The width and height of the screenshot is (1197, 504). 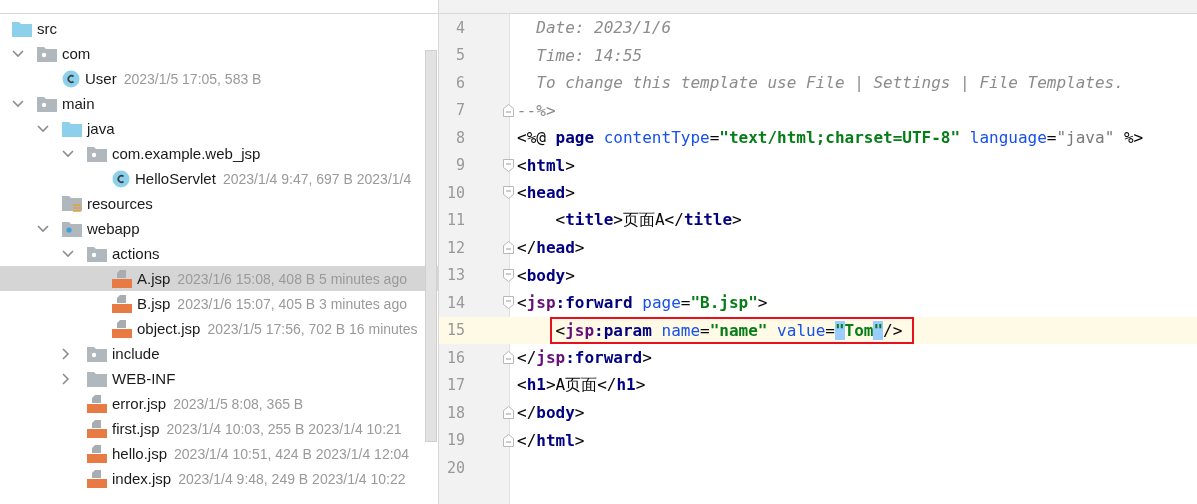 What do you see at coordinates (455, 440) in the screenshot?
I see `line-number: 19` at bounding box center [455, 440].